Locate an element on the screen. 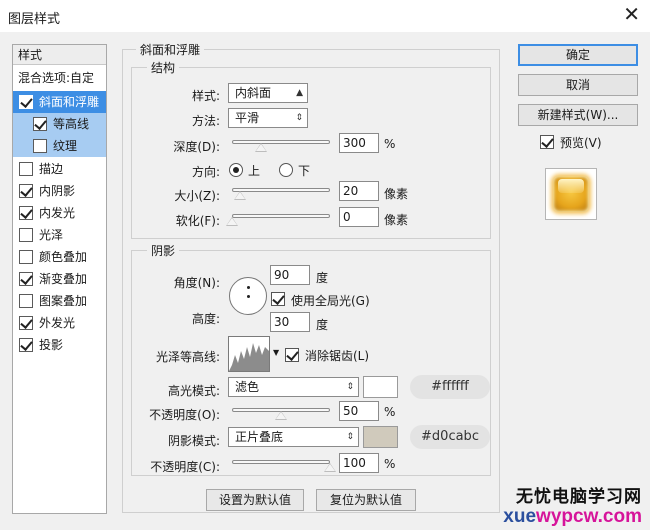 This screenshot has width=650, height=530. style-item-label: 外发光 is located at coordinates (57, 323).